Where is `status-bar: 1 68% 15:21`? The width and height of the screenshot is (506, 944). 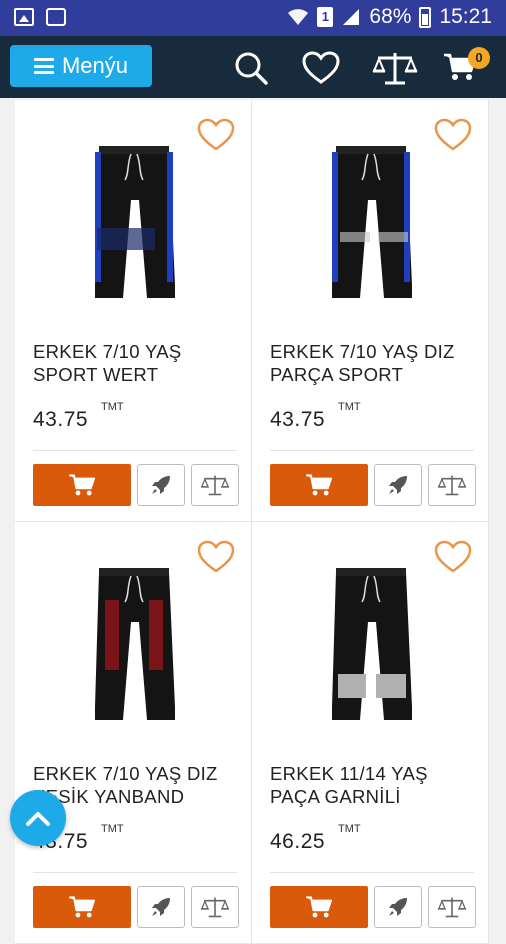 status-bar: 1 68% 15:21 is located at coordinates (253, 18).